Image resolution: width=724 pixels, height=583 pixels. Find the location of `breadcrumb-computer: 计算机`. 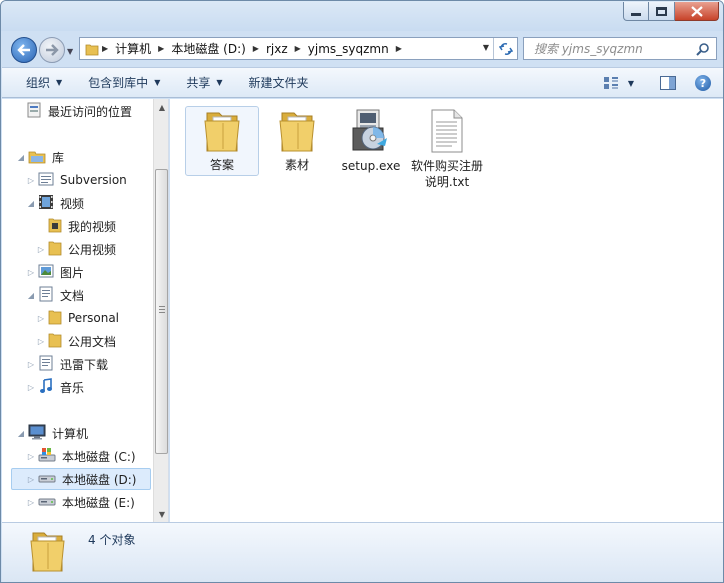

breadcrumb-computer: 计算机 is located at coordinates (133, 48).